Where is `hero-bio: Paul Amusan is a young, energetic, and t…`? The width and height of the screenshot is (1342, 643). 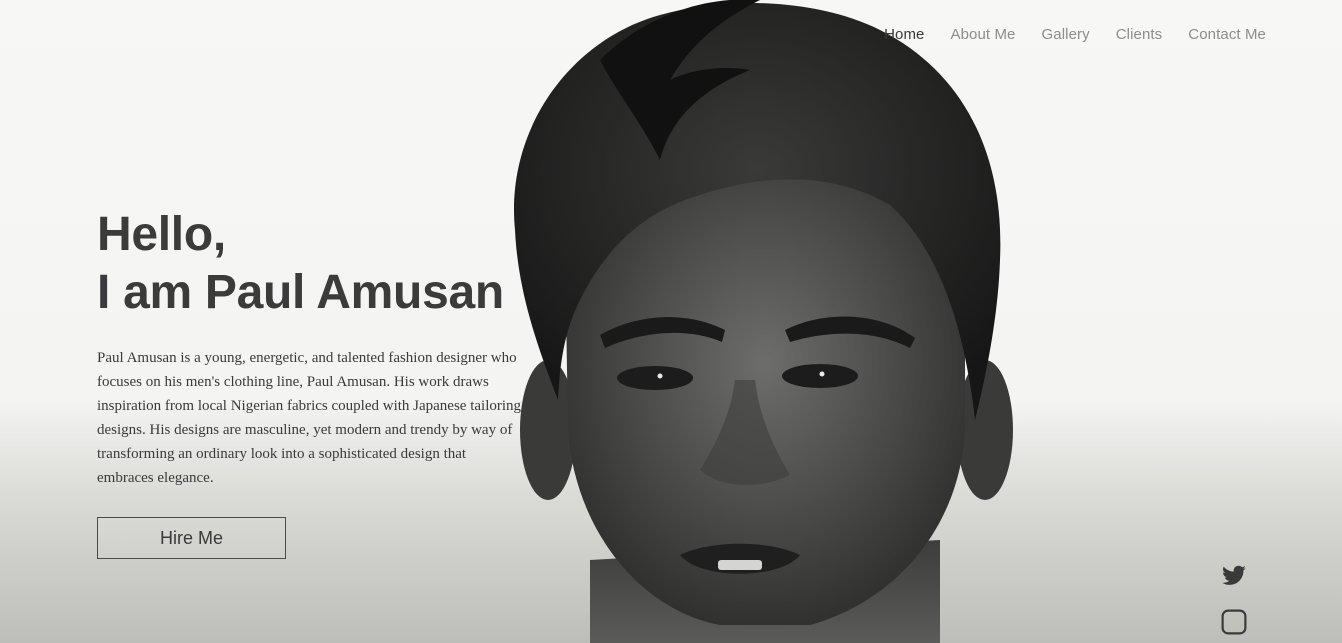 hero-bio: Paul Amusan is a young, energetic, and t… is located at coordinates (309, 418).